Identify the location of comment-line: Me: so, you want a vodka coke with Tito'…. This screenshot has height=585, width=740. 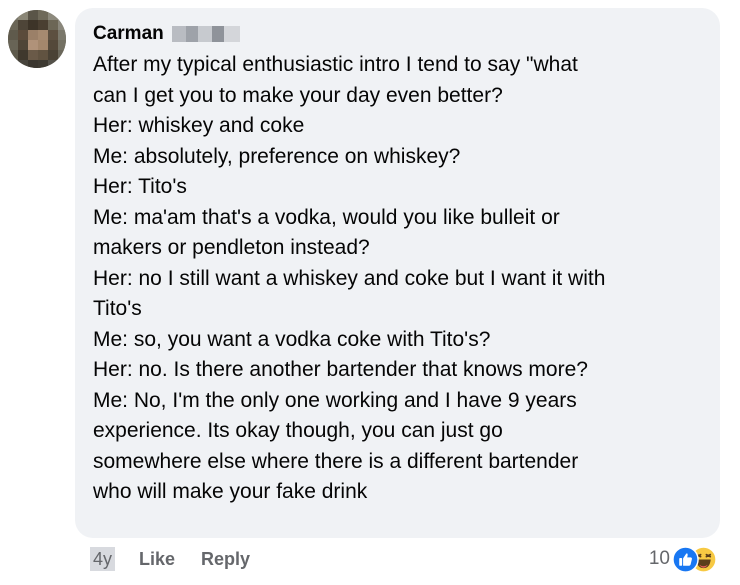
(292, 339).